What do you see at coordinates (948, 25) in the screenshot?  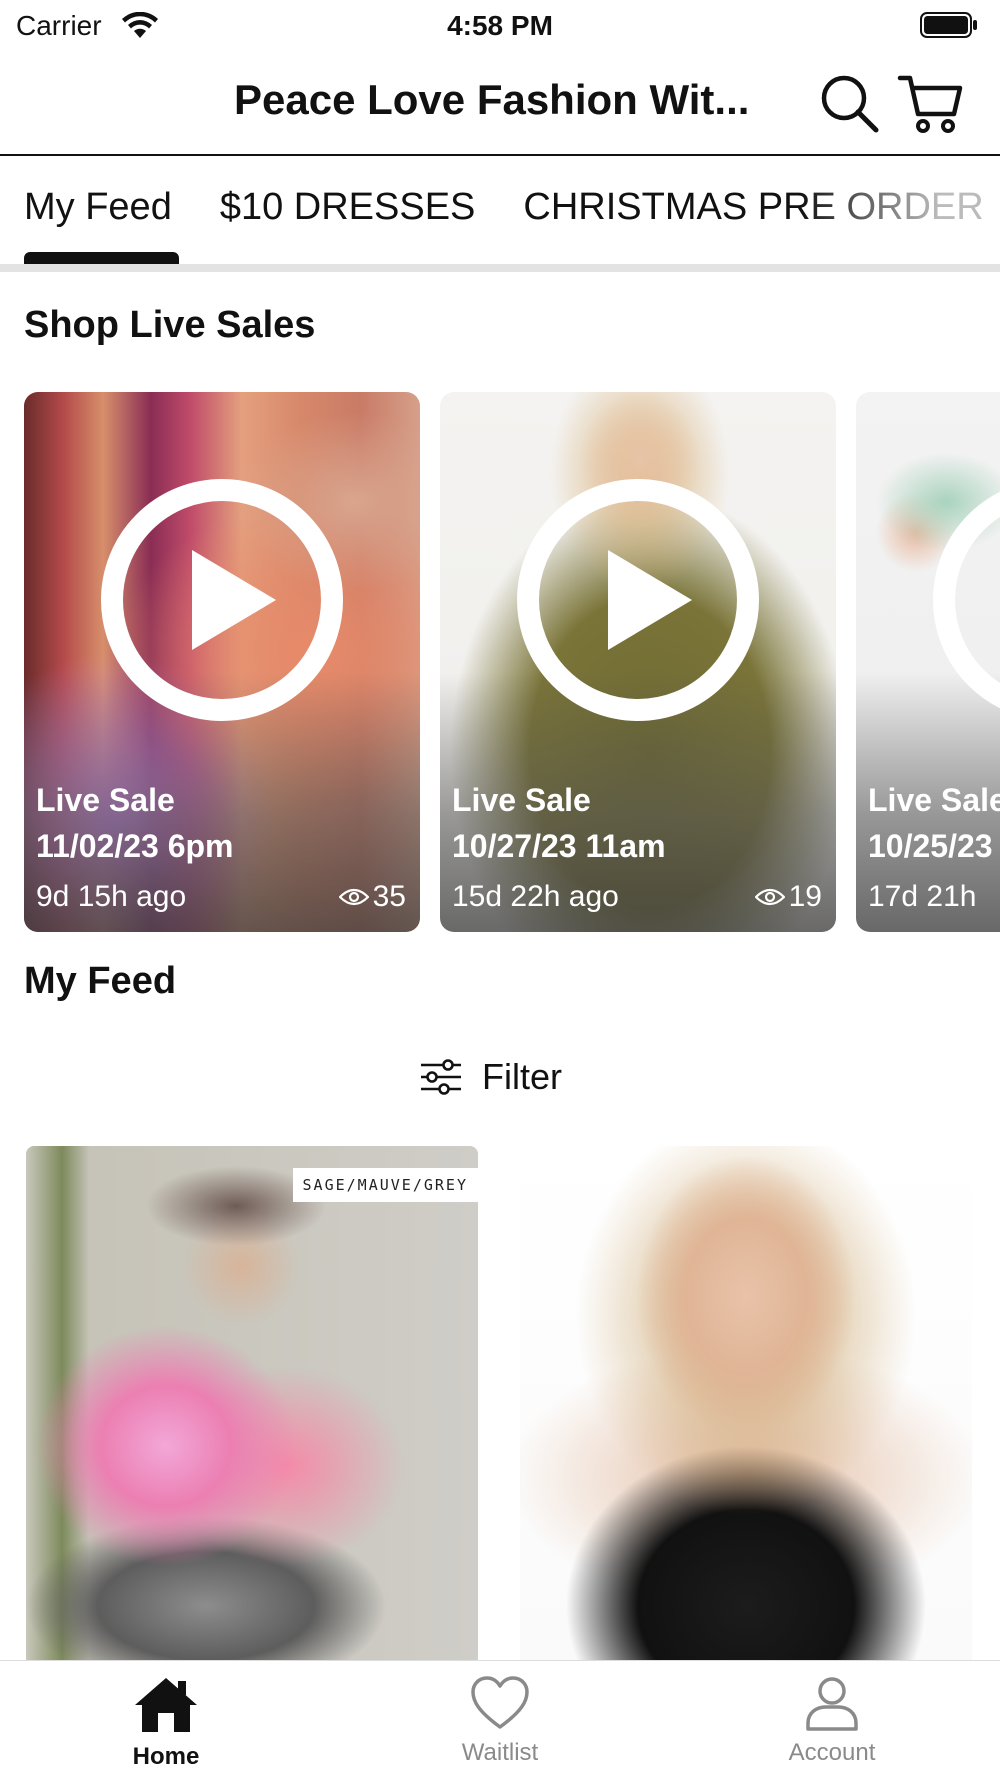 I see `battery-icon` at bounding box center [948, 25].